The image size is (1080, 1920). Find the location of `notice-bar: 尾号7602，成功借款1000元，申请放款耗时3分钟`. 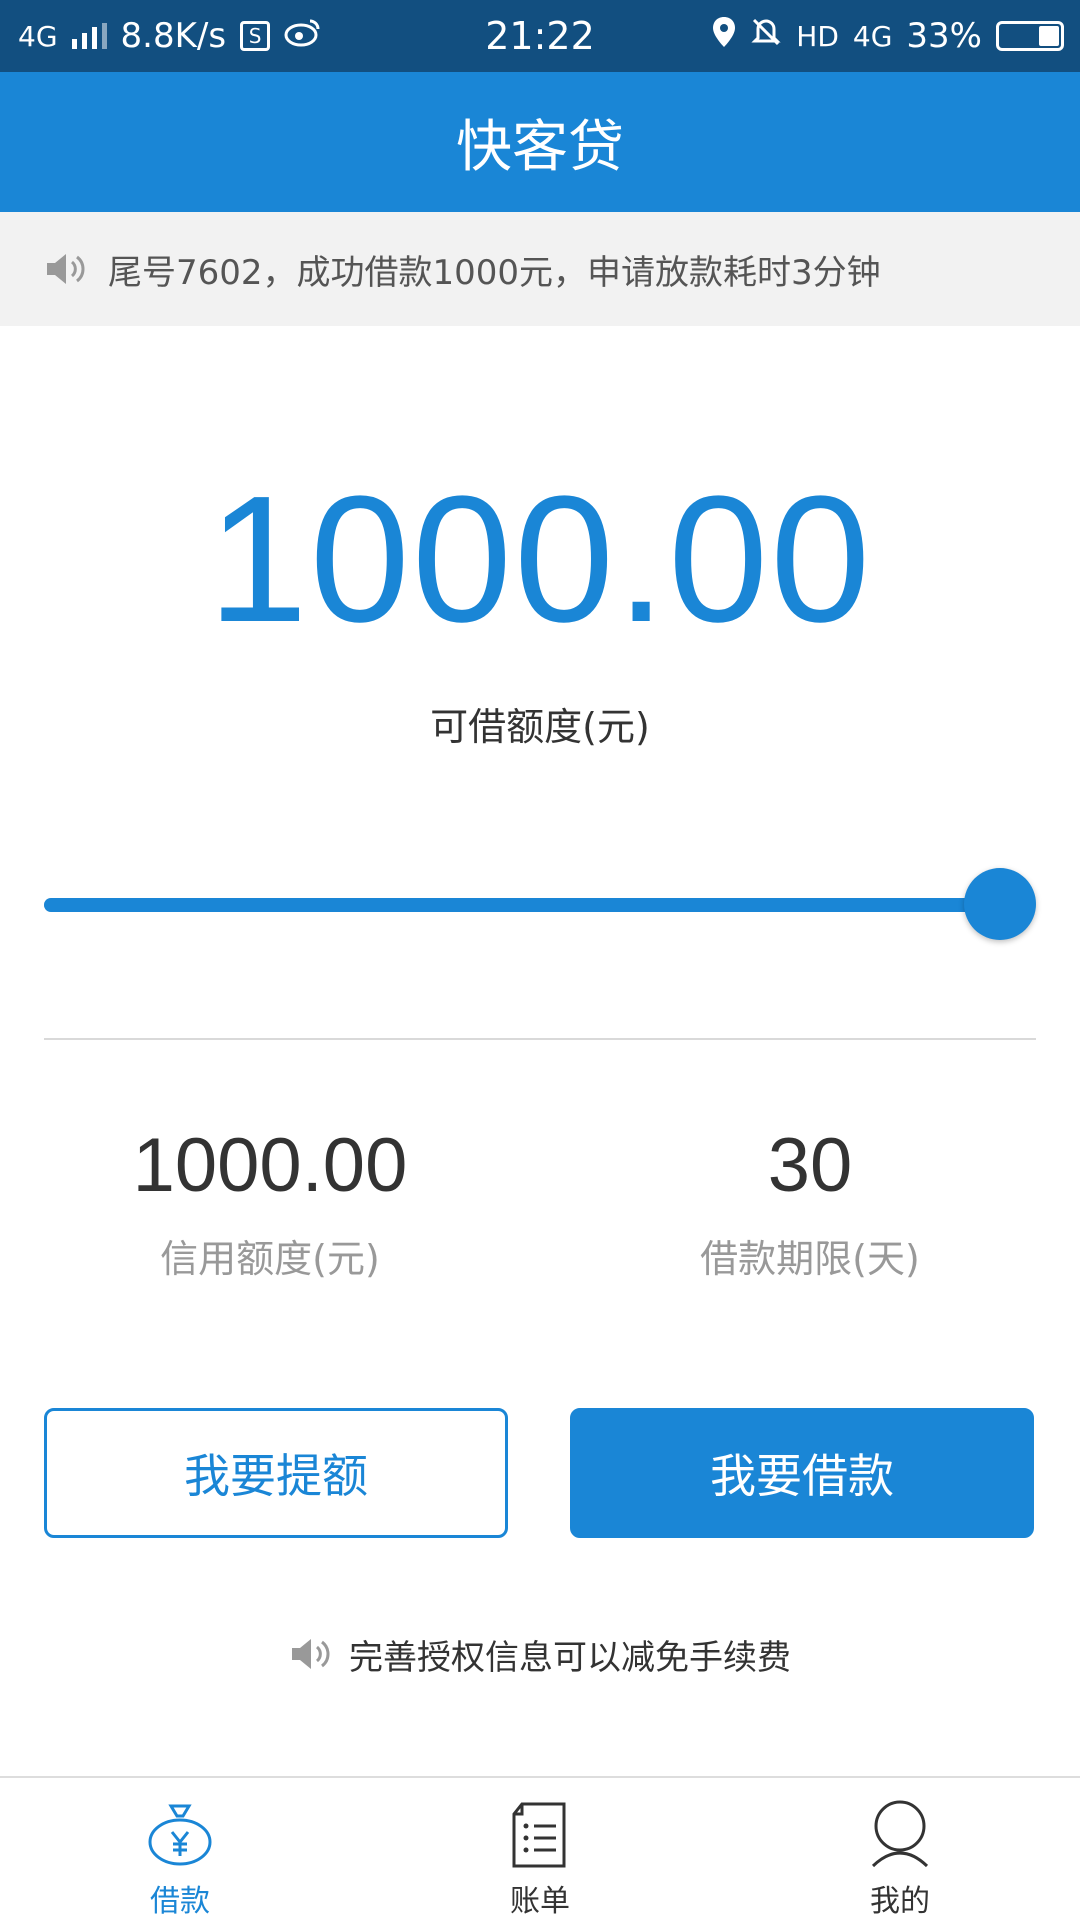

notice-bar: 尾号7602，成功借款1000元，申请放款耗时3分钟 is located at coordinates (540, 269).